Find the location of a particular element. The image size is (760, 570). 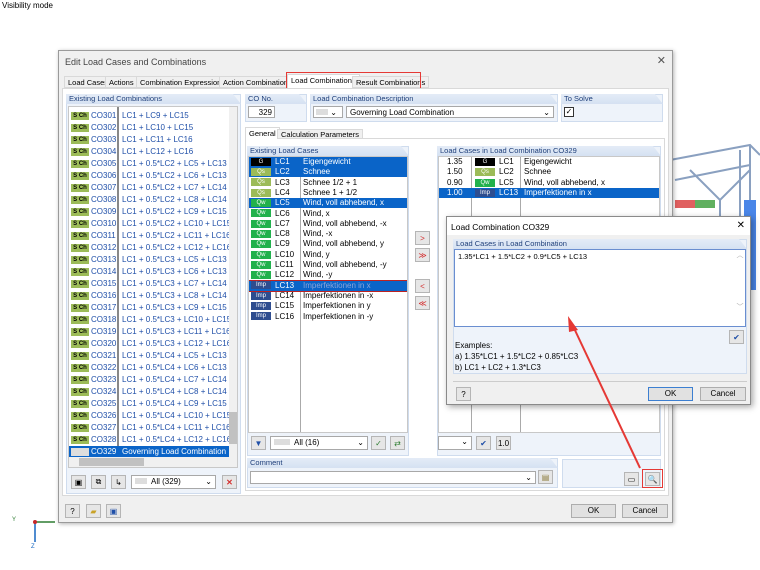

combination-row: S Ch CO319 LC1 + 0.5*LC3 + LC11 + LC16 is located at coordinates (150, 332).